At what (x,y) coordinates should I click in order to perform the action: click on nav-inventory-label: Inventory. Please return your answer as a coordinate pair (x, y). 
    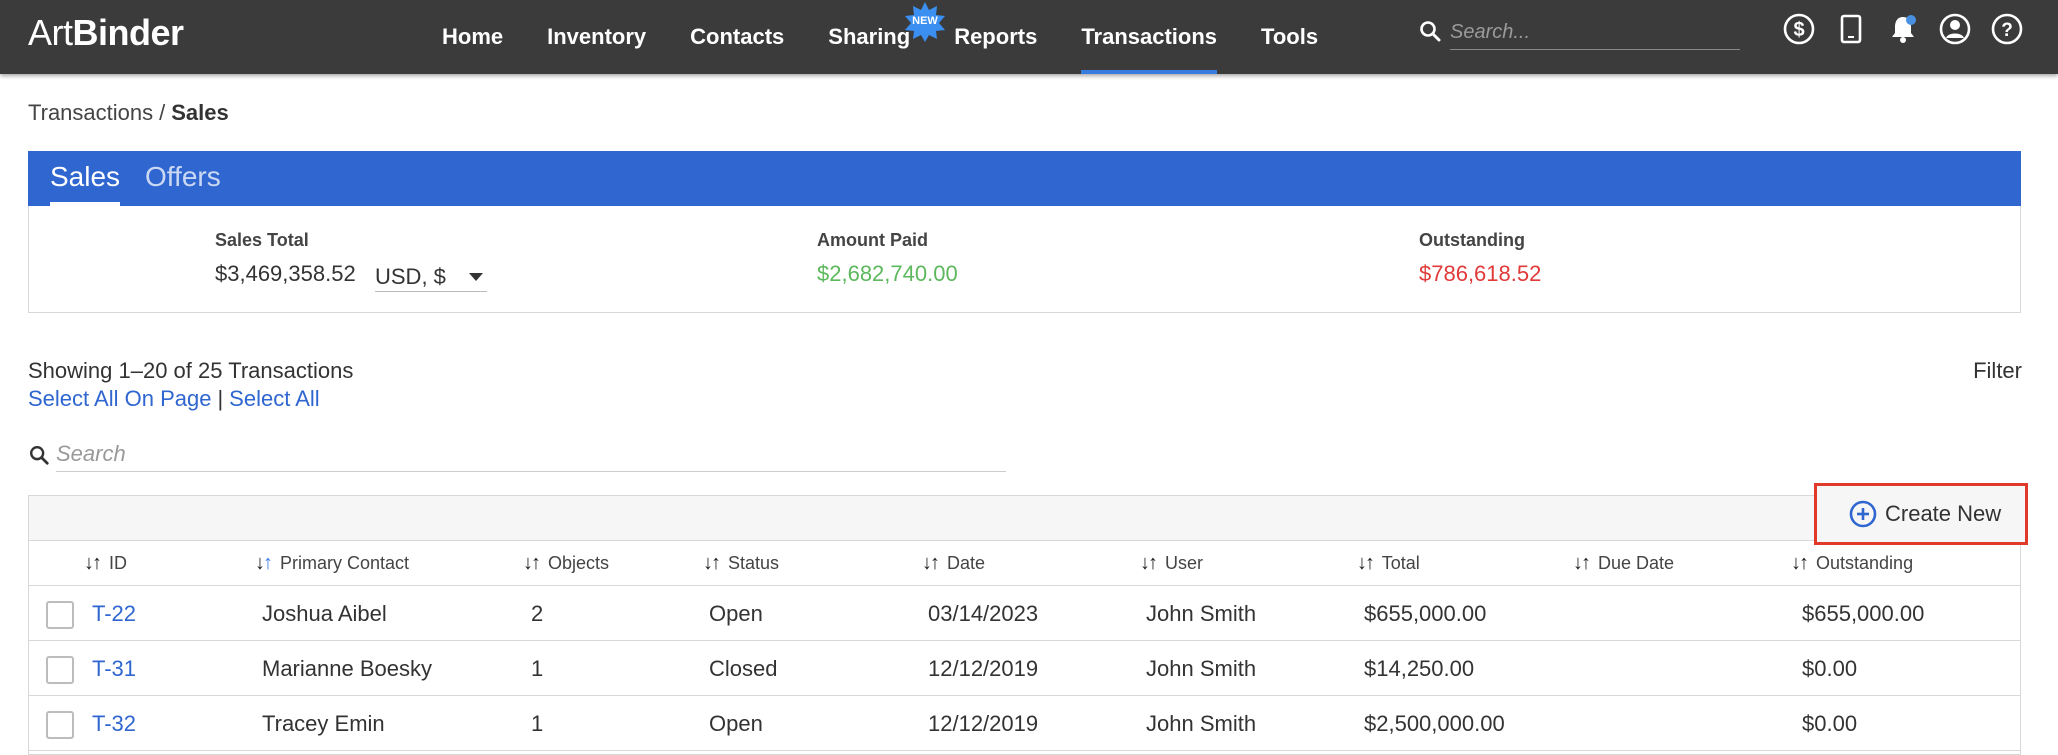
    Looking at the image, I should click on (597, 36).